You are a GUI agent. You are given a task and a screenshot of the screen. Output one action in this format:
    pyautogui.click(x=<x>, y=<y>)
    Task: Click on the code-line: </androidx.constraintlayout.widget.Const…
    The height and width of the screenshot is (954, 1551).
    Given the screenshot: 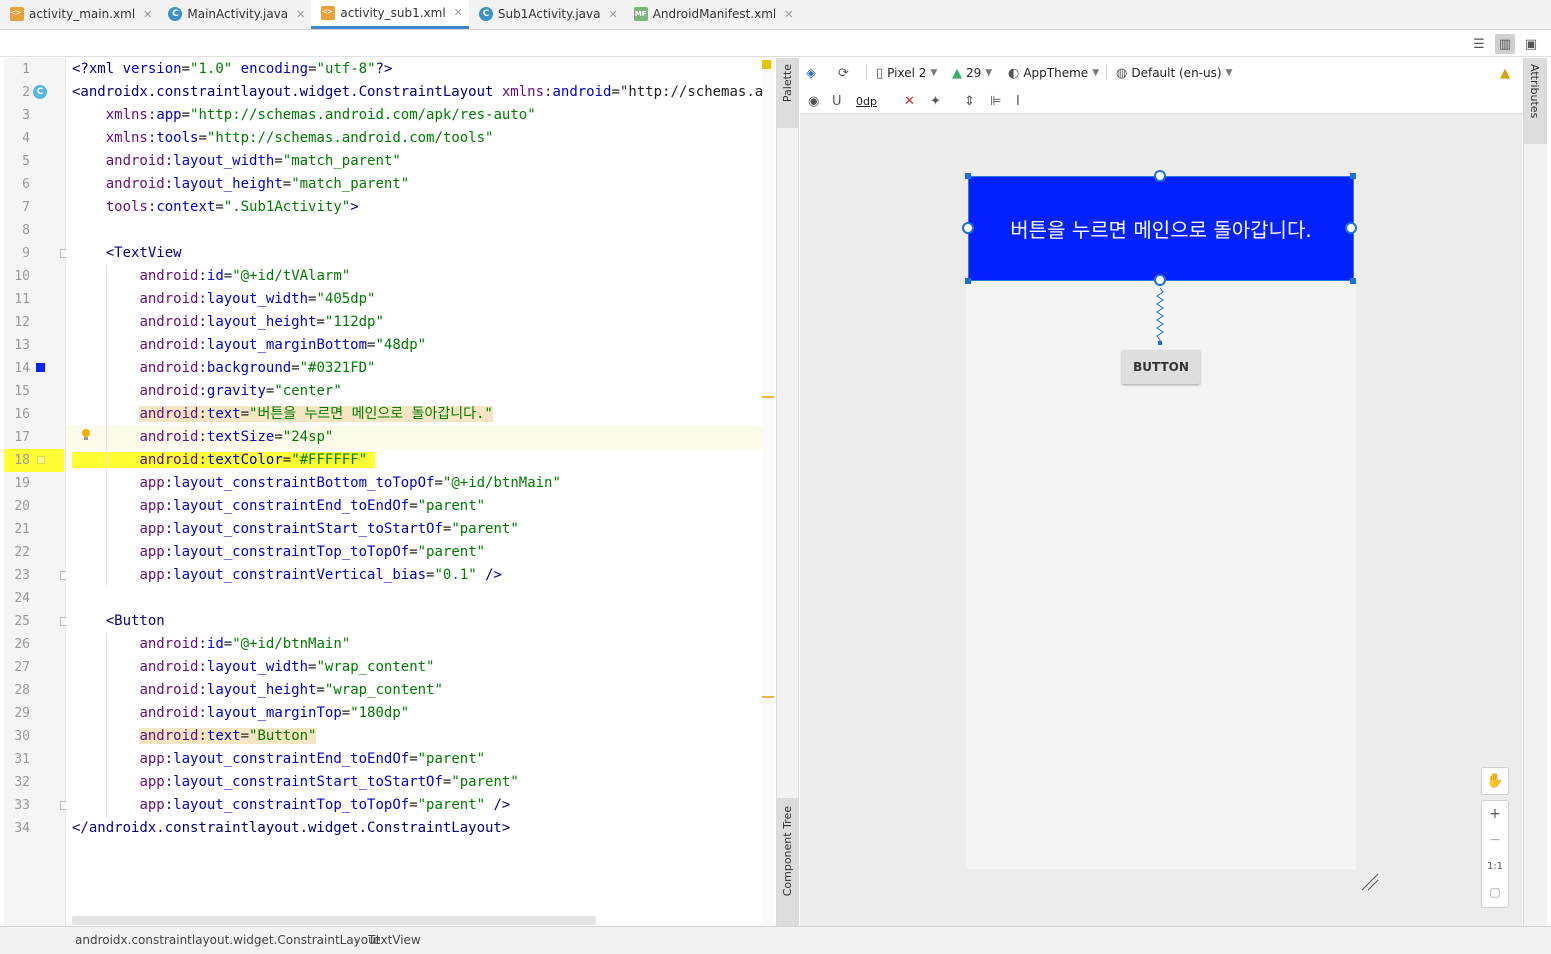 What is the action you would take?
    pyautogui.click(x=291, y=828)
    